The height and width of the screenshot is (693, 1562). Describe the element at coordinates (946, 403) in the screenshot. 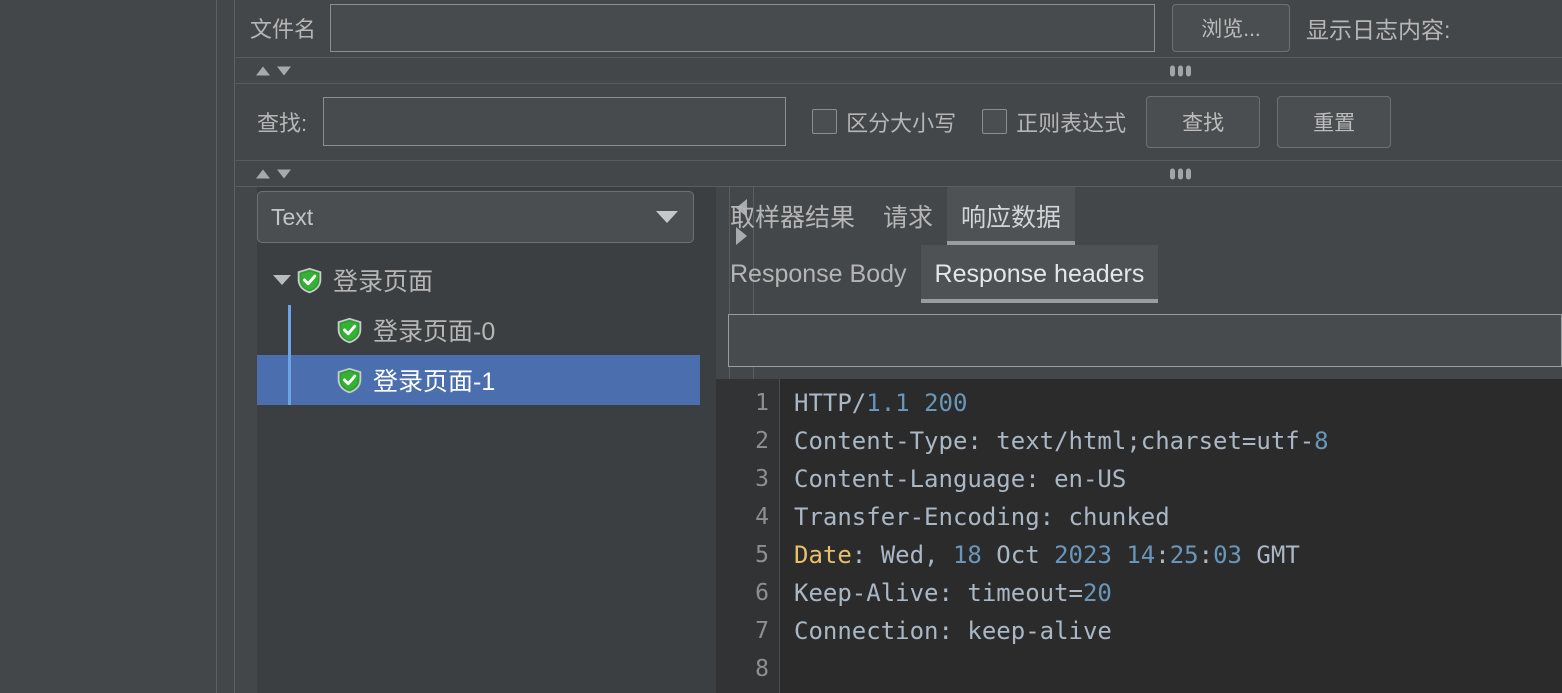

I see `code-token: 200` at that location.